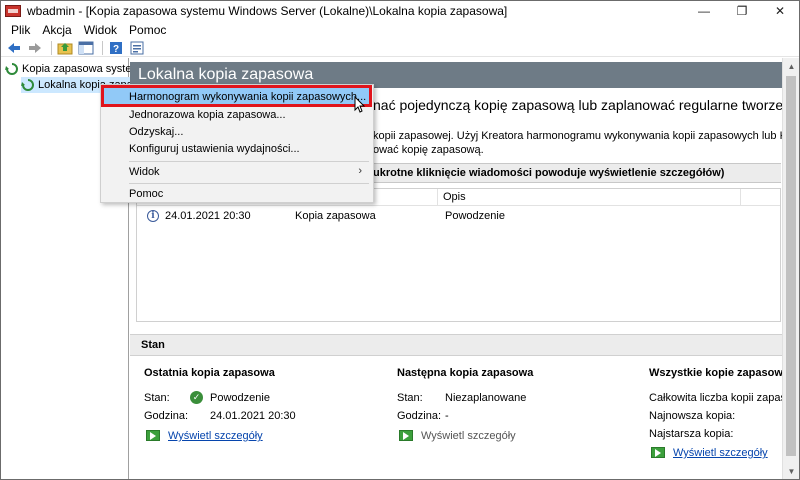 This screenshot has width=800, height=480. What do you see at coordinates (196, 397) in the screenshot?
I see `success-check-icon: ✓` at bounding box center [196, 397].